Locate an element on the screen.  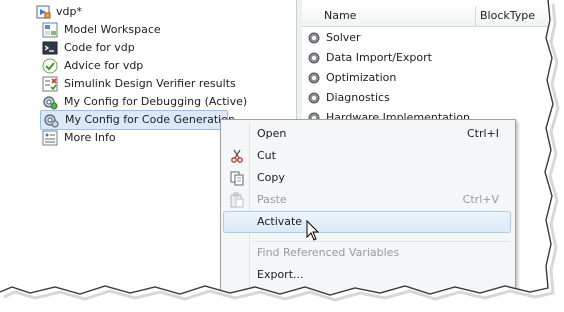
workspace-icon is located at coordinates (50, 30).